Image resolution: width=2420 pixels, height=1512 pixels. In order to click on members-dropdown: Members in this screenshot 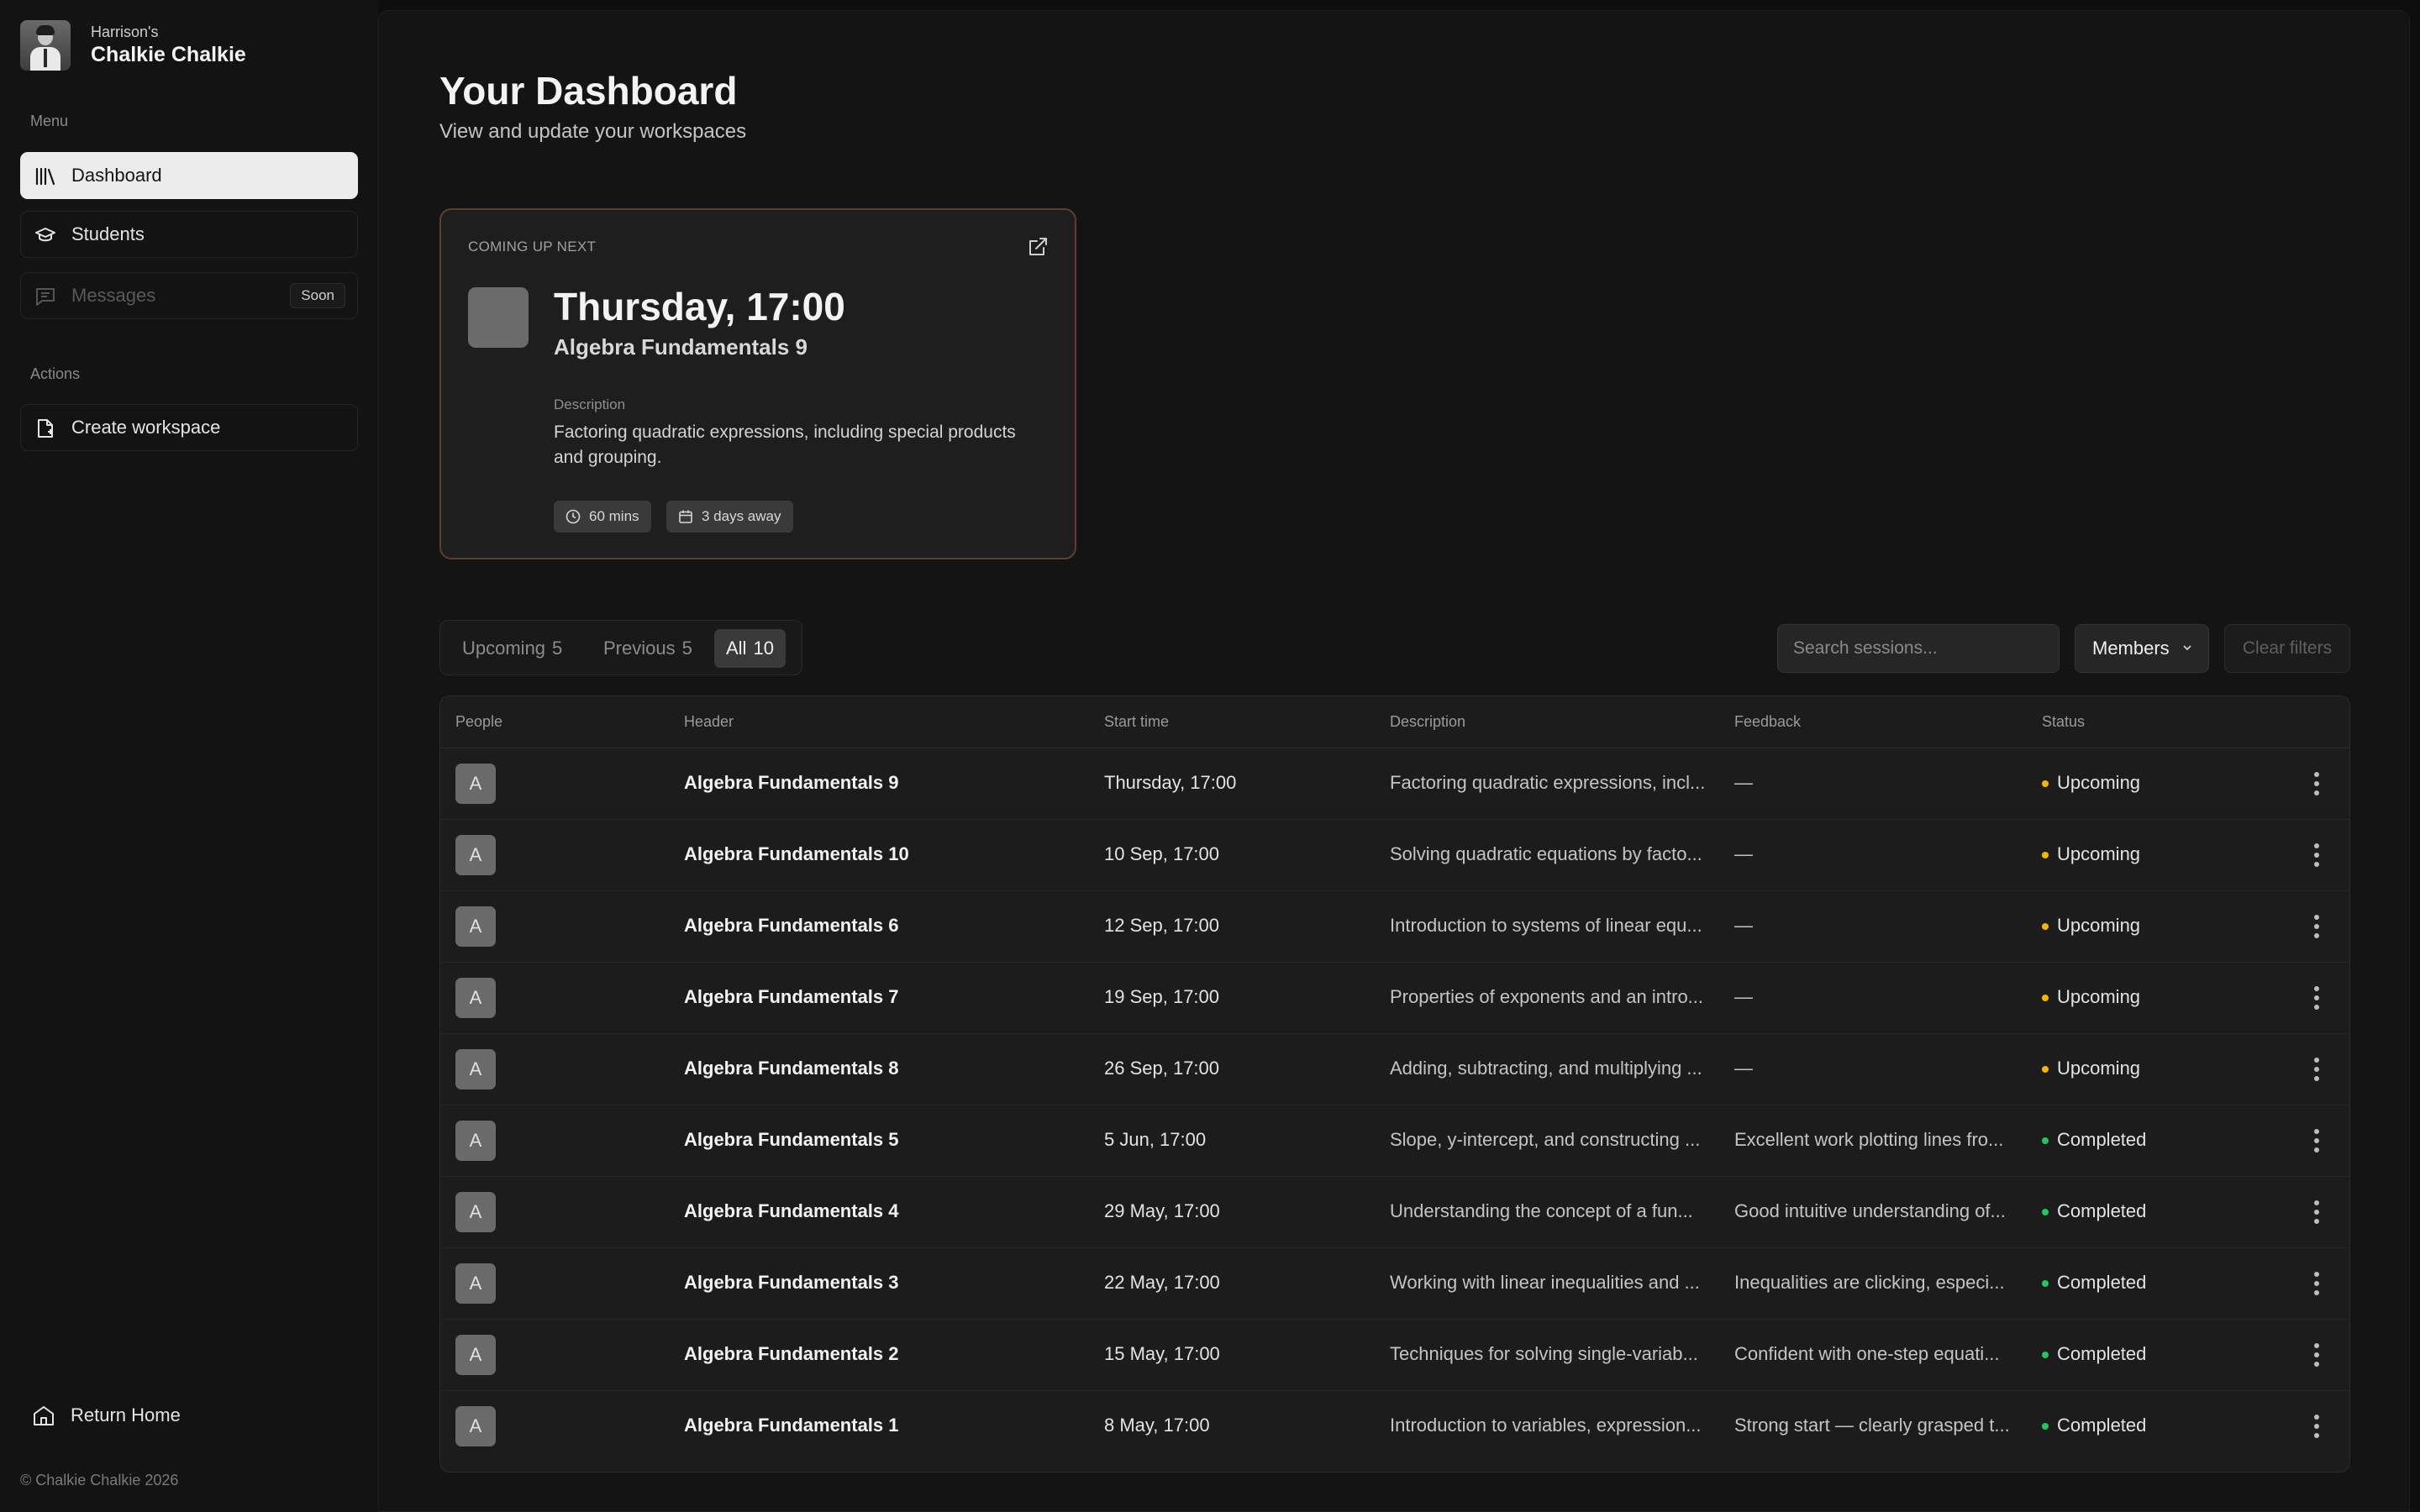, I will do `click(2142, 648)`.